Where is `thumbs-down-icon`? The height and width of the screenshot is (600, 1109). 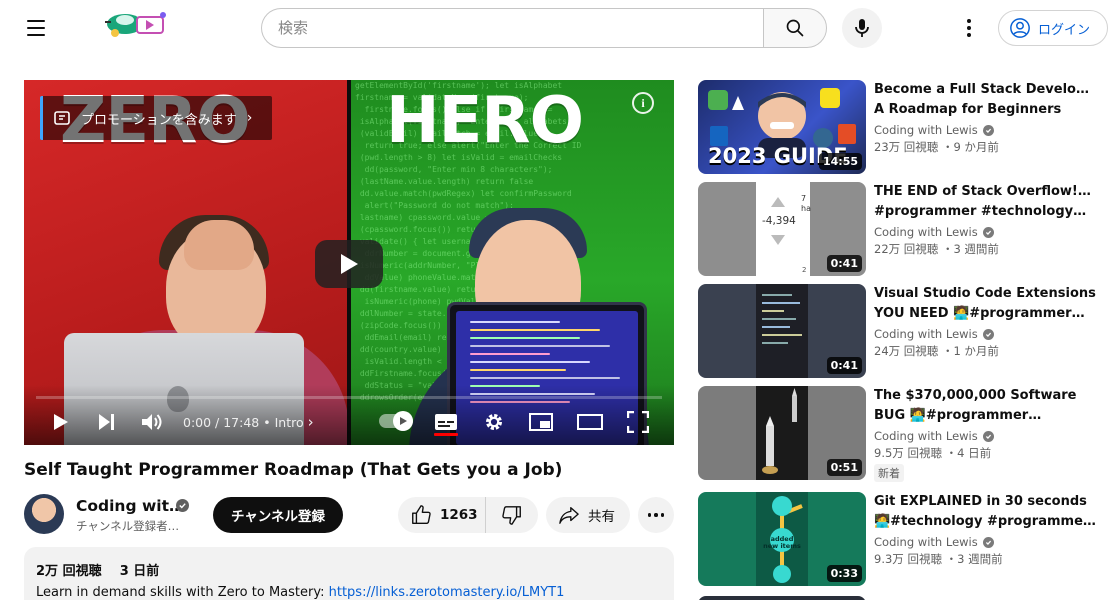
thumbs-down-icon is located at coordinates (511, 515).